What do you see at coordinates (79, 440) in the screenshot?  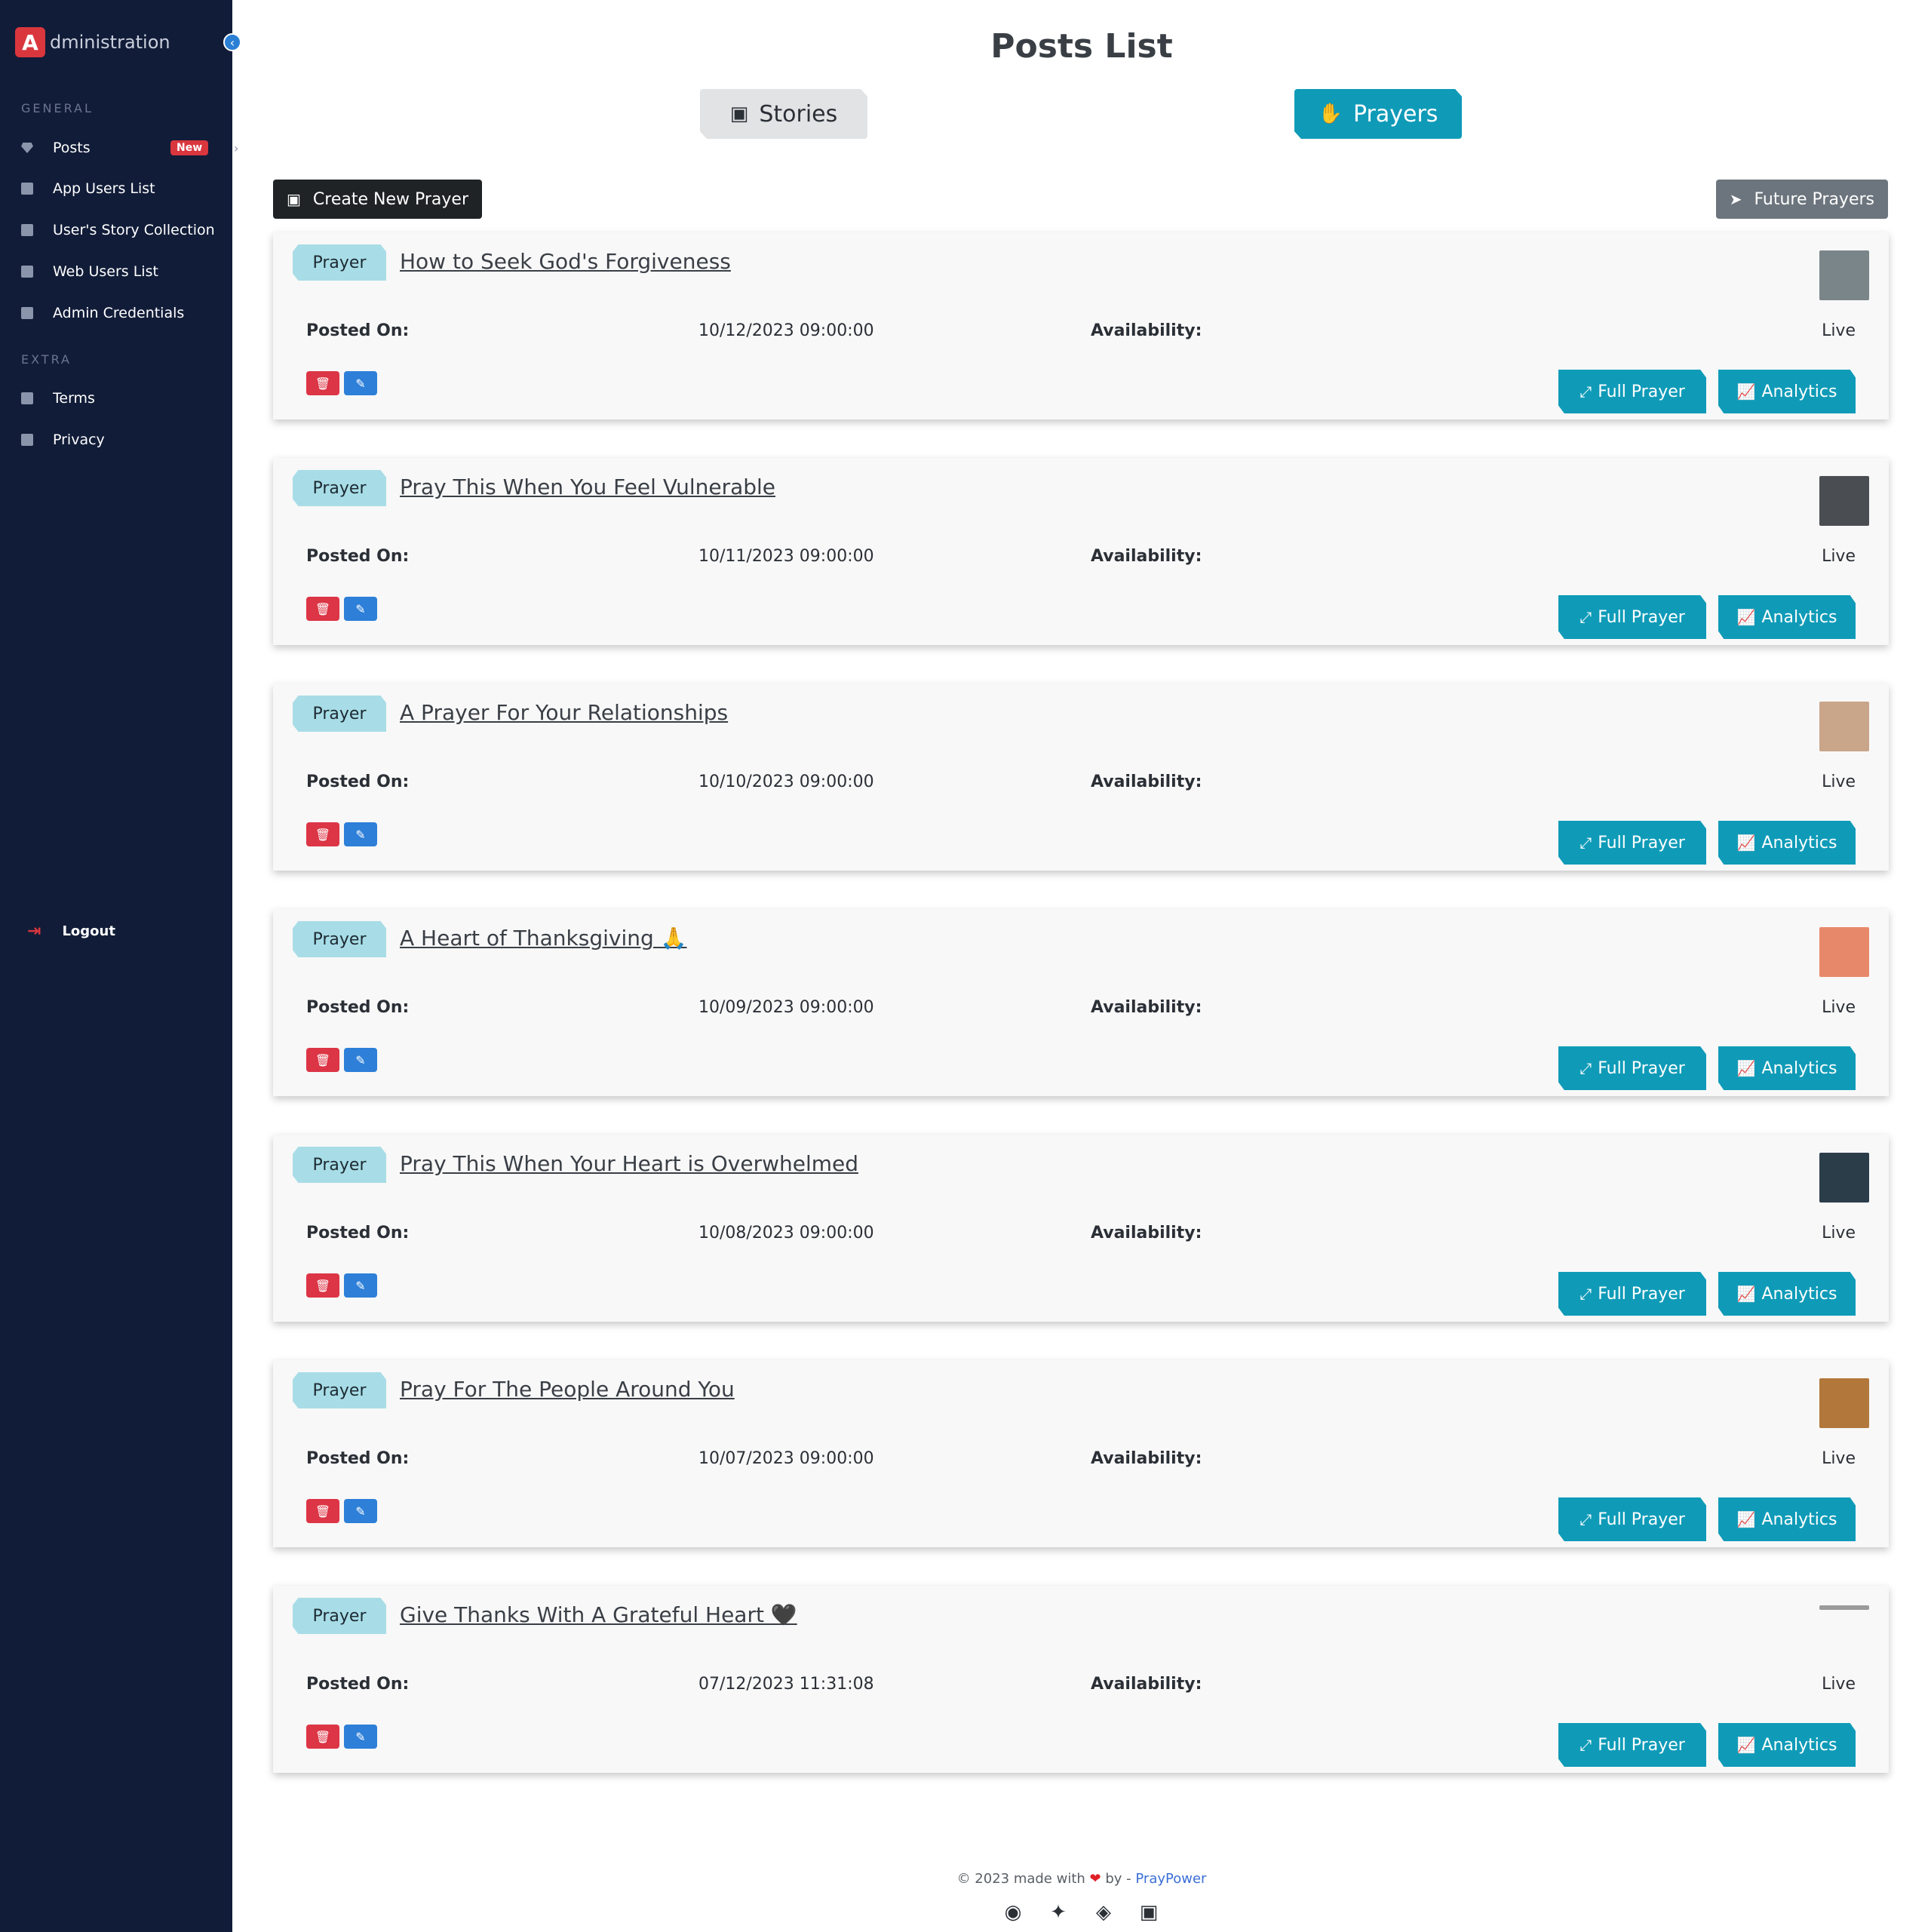 I see `sidebar-item-label: Privacy` at bounding box center [79, 440].